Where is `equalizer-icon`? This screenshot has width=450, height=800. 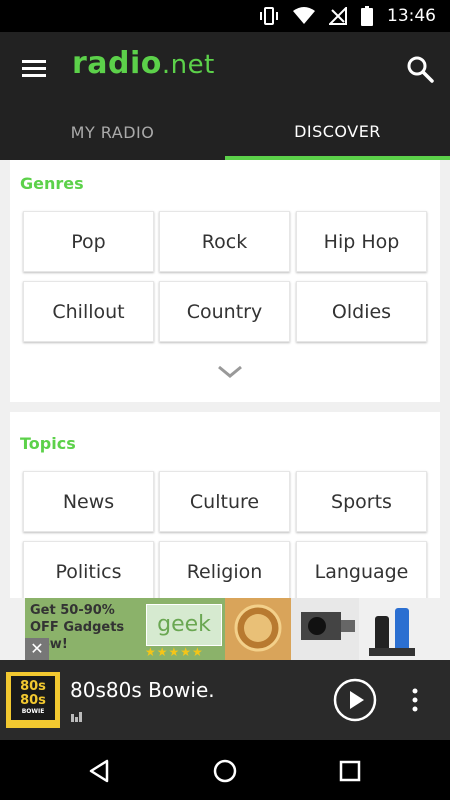 equalizer-icon is located at coordinates (76, 717).